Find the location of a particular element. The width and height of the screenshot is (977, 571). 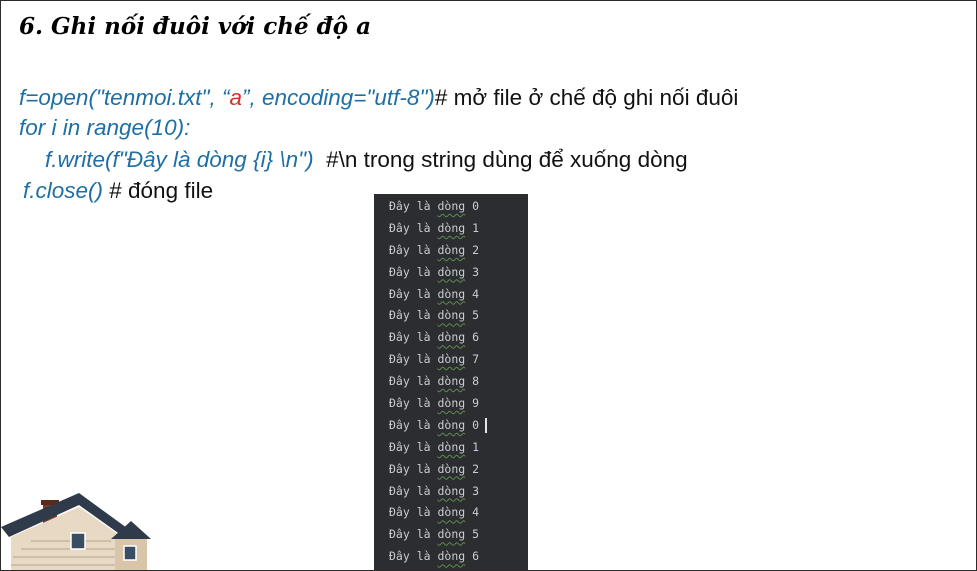

house-illustration-icon is located at coordinates (76, 531).